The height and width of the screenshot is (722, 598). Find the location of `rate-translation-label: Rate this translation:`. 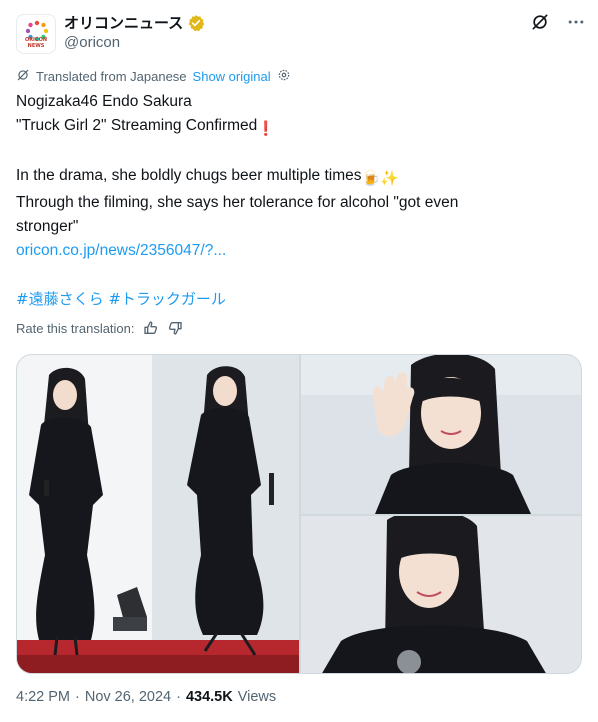

rate-translation-label: Rate this translation: is located at coordinates (75, 328).